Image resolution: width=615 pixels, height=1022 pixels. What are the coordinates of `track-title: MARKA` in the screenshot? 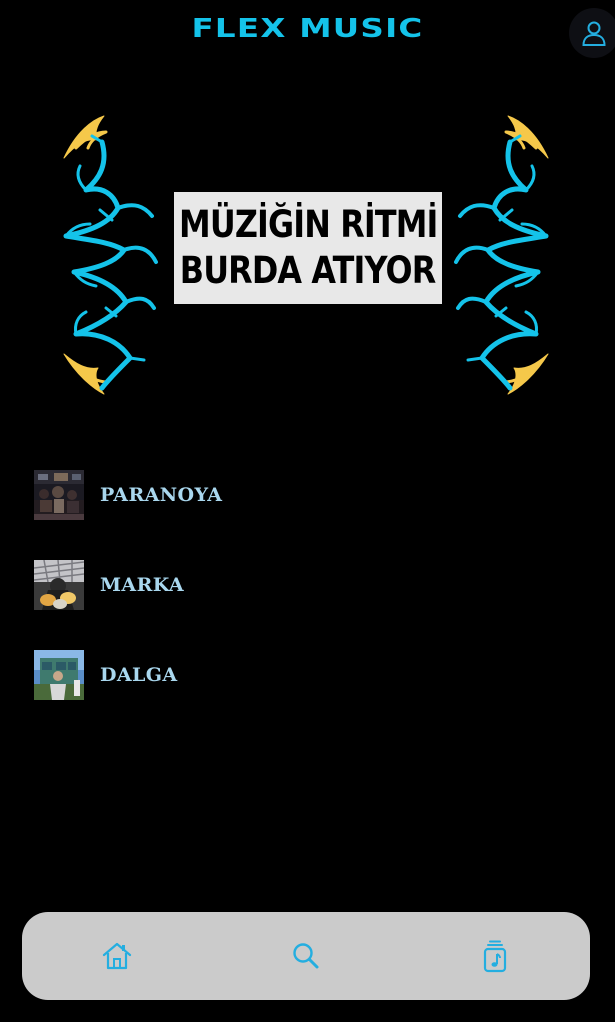 It's located at (142, 585).